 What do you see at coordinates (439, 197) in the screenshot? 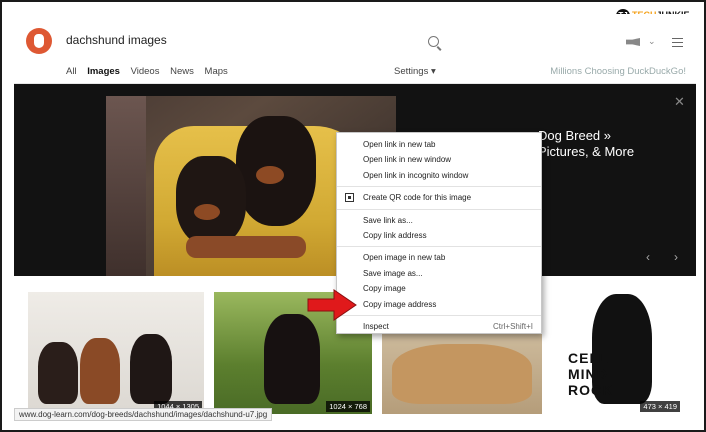
I see `menu-item-create-qr: Create QR code for this image` at bounding box center [439, 197].